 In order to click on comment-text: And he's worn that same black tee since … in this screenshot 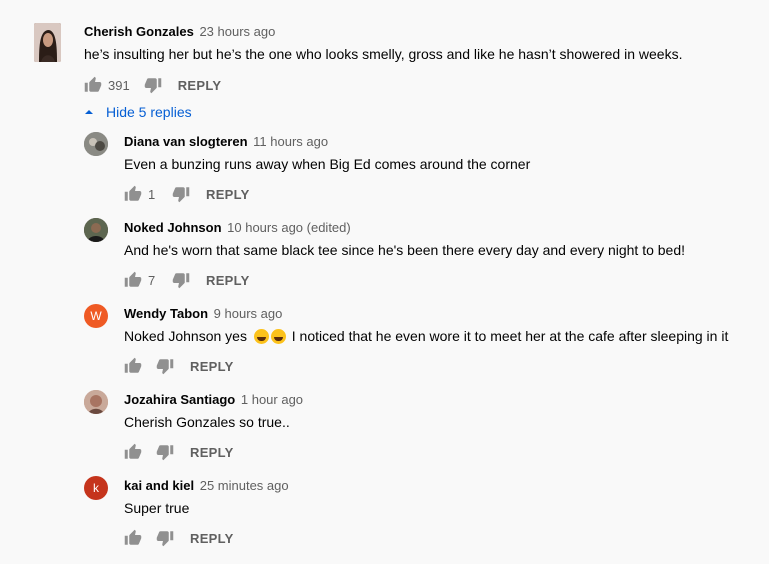, I will do `click(405, 250)`.